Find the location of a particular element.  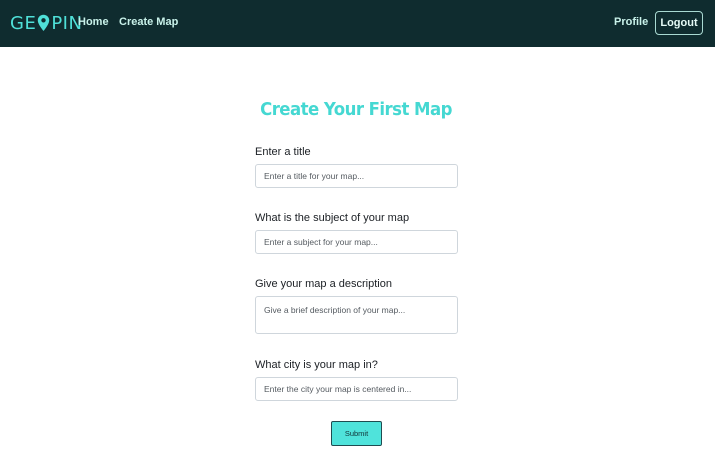

map-pin-icon is located at coordinates (43, 23).